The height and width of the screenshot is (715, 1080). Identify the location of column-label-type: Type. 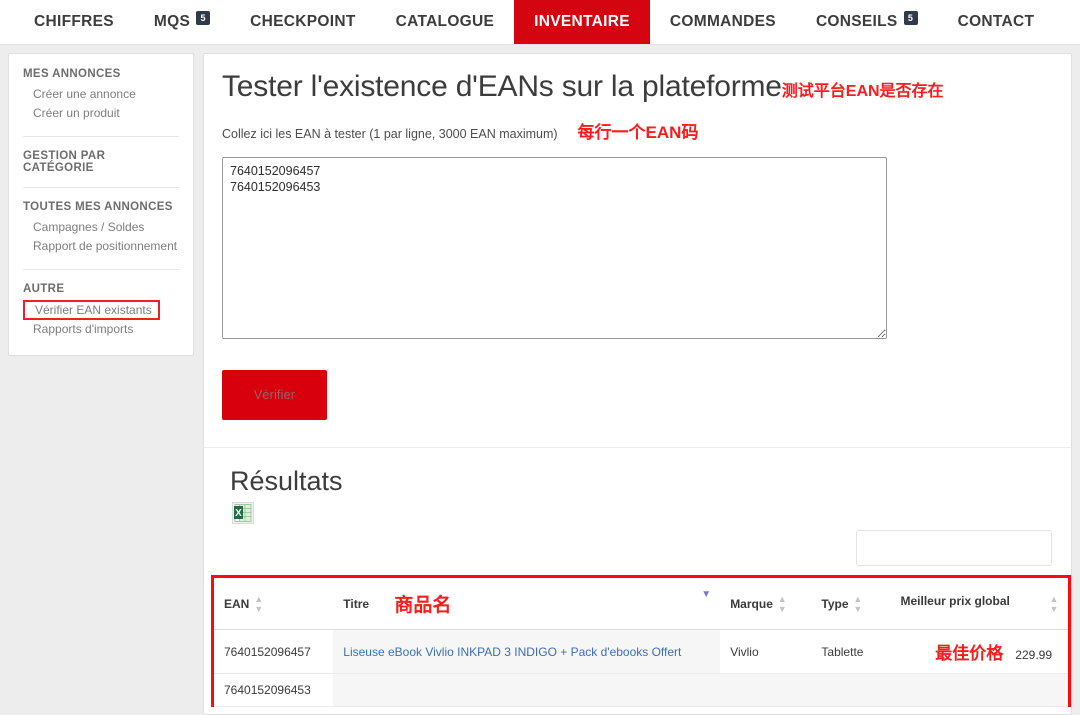
(835, 603).